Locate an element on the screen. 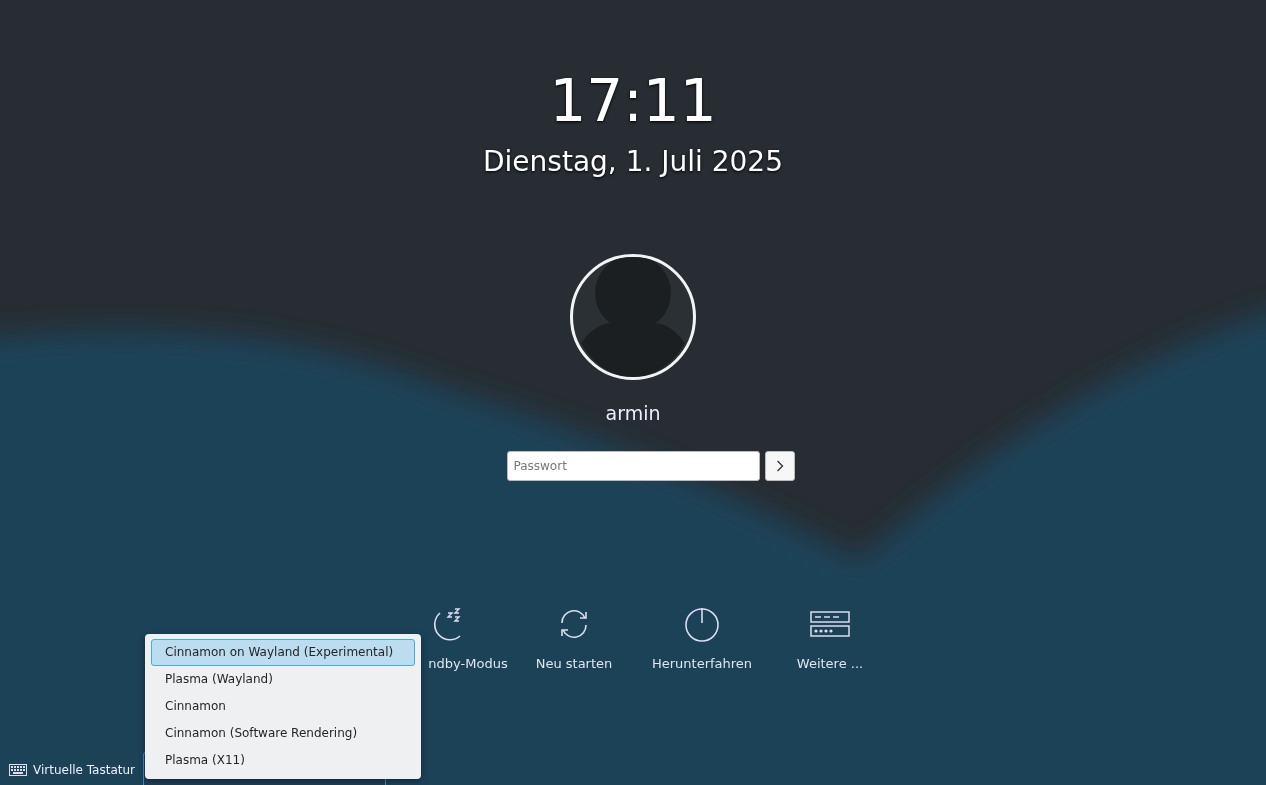 The width and height of the screenshot is (1266, 785). session-menu-item: Plasma (X11) is located at coordinates (283, 760).